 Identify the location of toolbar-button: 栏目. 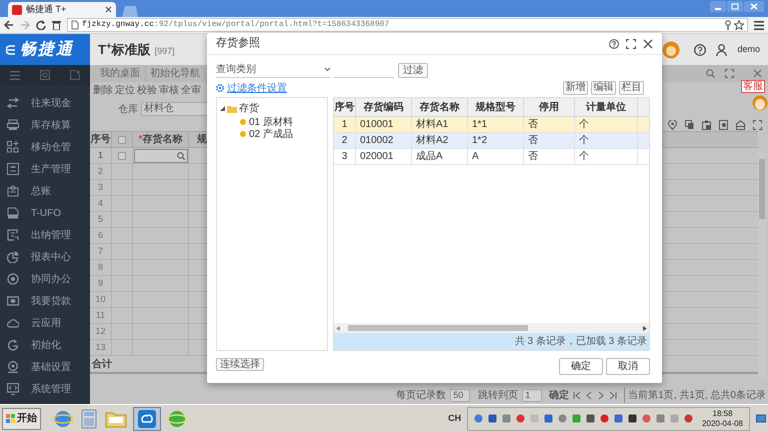
(631, 88).